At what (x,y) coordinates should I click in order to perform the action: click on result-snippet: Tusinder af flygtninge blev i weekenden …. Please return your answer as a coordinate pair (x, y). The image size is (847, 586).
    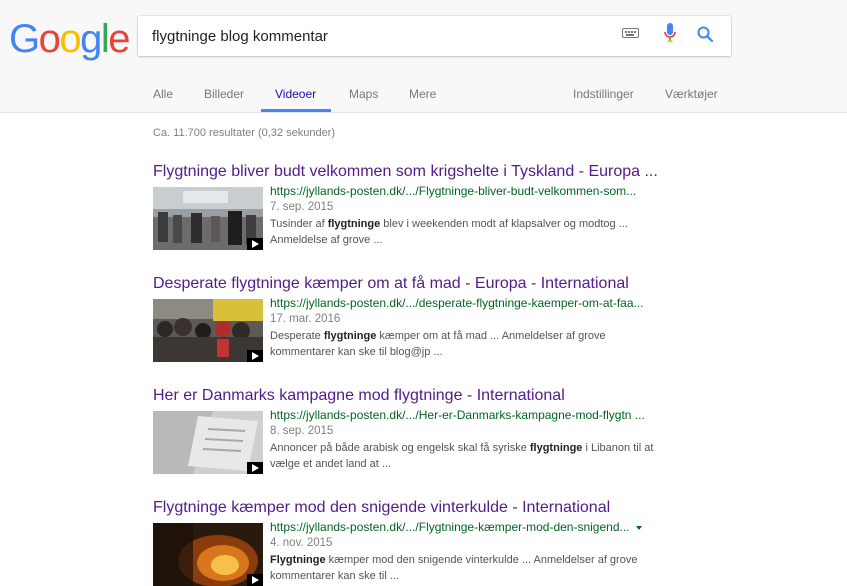
    Looking at the image, I should click on (490, 232).